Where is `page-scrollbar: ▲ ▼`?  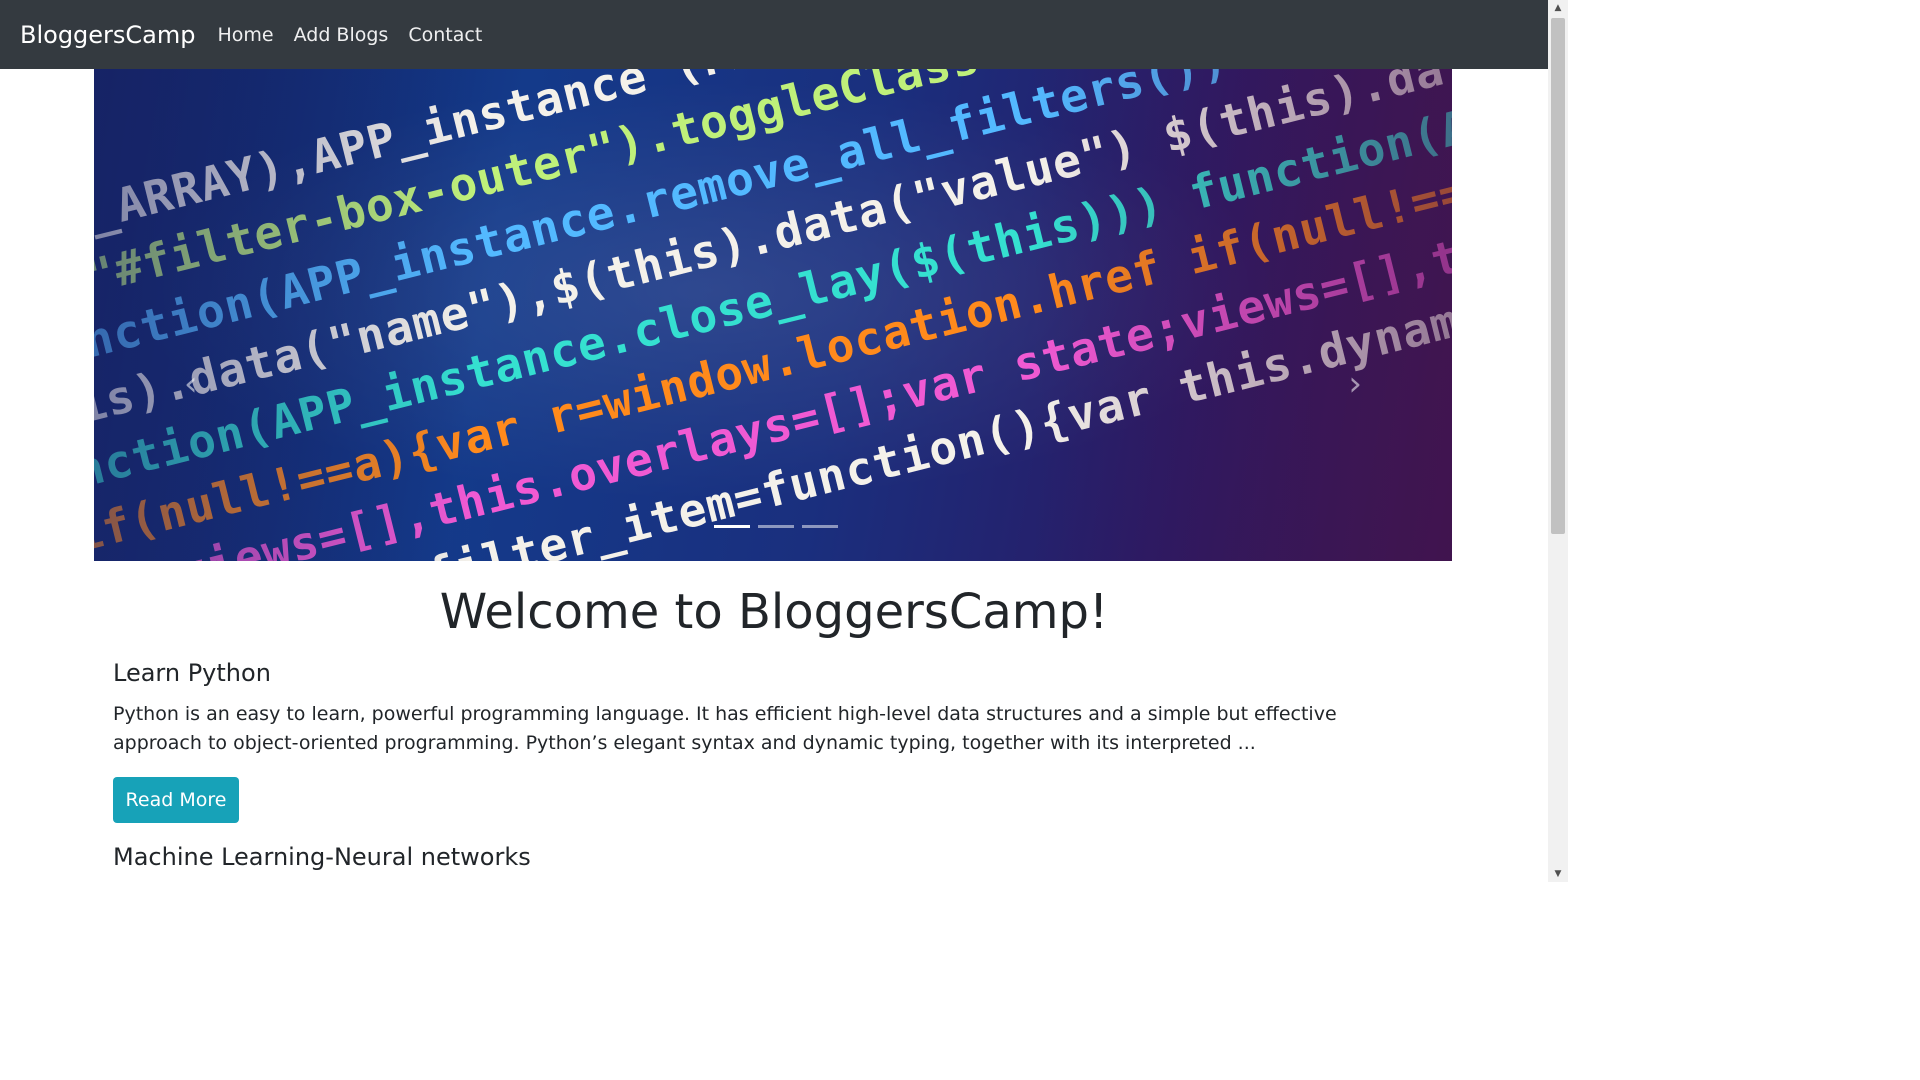
page-scrollbar: ▲ ▼ is located at coordinates (1558, 441).